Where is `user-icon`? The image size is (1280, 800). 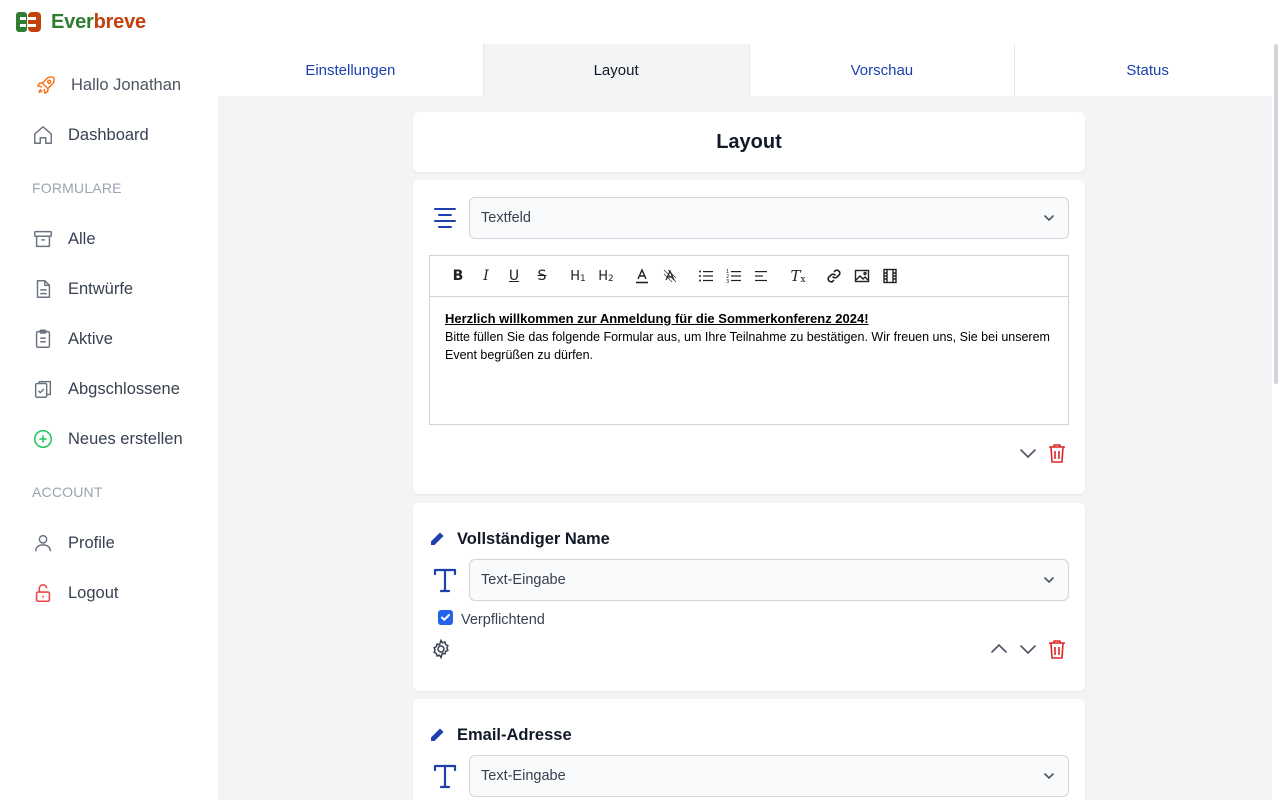
user-icon is located at coordinates (43, 543).